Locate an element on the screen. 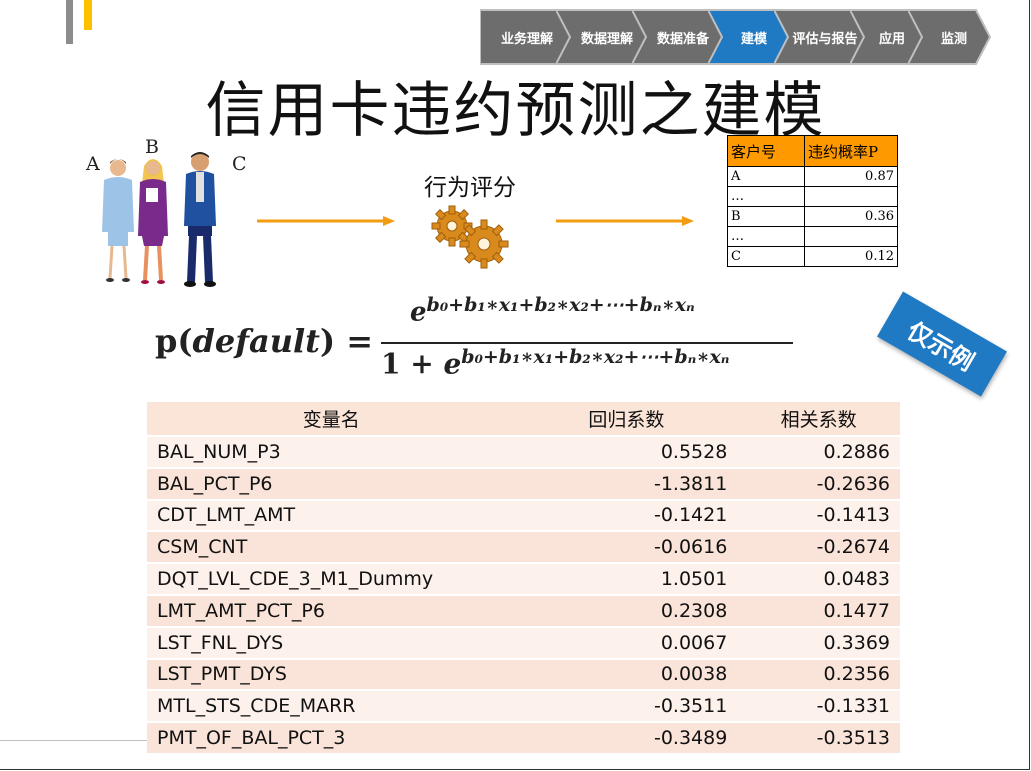 Image resolution: width=1031 pixels, height=771 pixels. fraction-bar is located at coordinates (587, 343).